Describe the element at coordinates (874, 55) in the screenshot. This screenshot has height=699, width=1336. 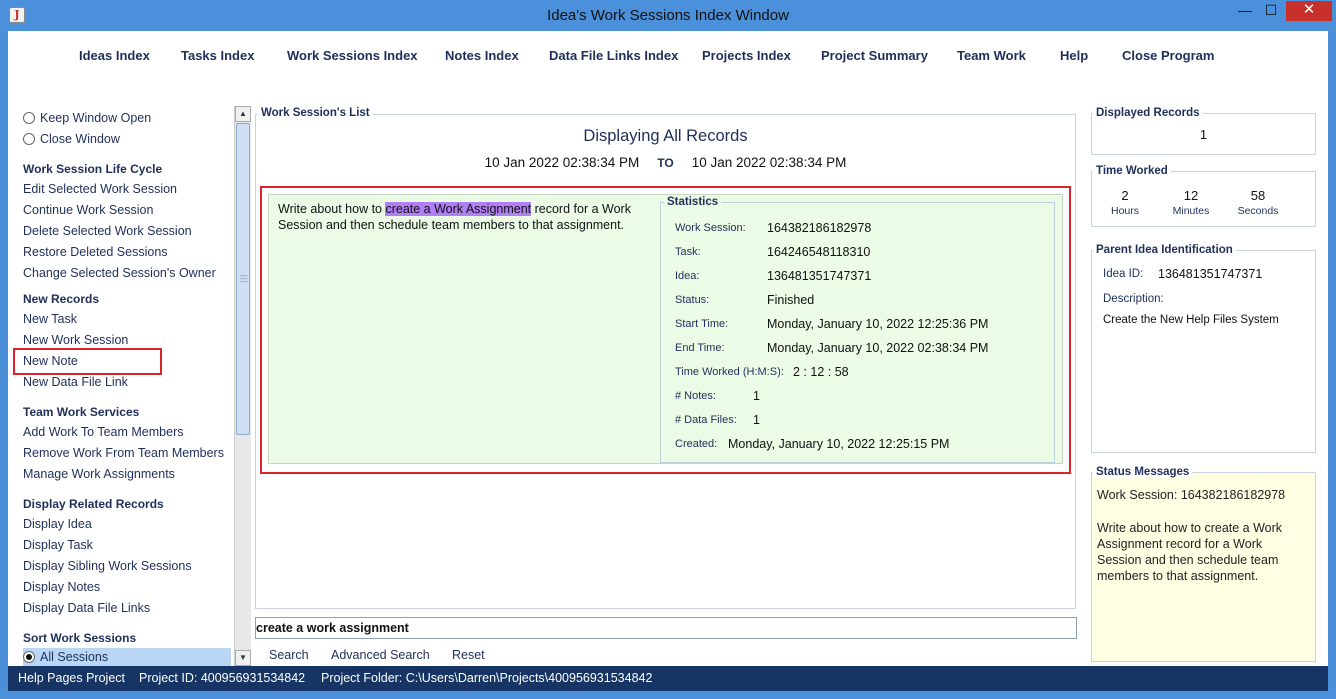
I see `menu-project-summary: Project Summary` at that location.